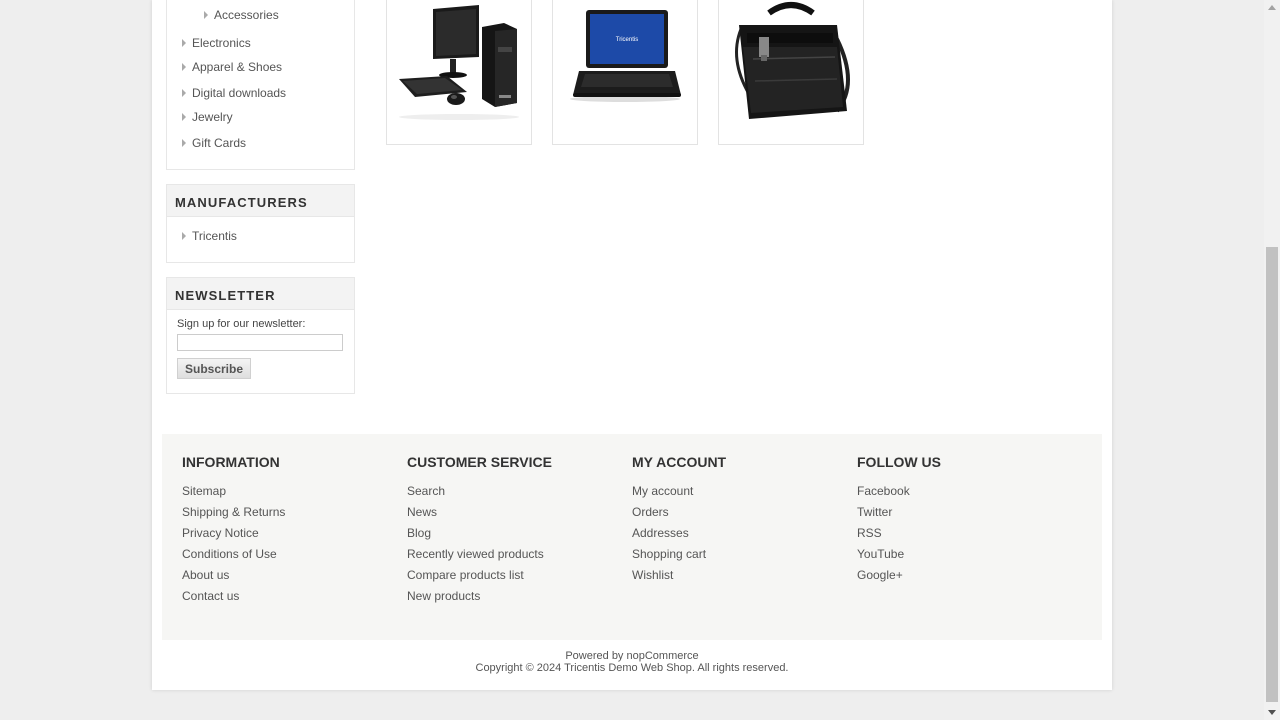  I want to click on scroll-down-icon, so click(1272, 711).